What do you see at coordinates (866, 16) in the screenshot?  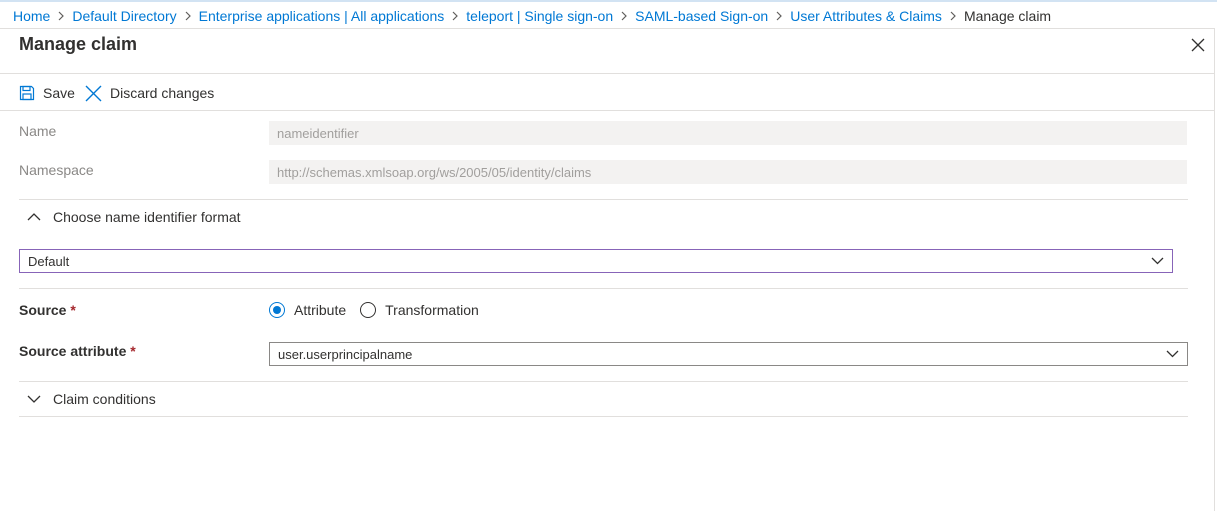 I see `breadcrumb-user-attributes-claims: User Attributes & Claims` at bounding box center [866, 16].